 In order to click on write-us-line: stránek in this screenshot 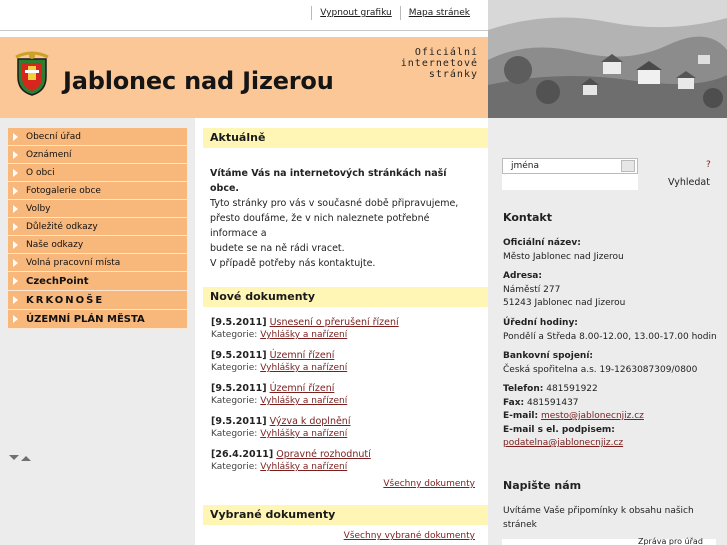, I will do `click(520, 524)`.